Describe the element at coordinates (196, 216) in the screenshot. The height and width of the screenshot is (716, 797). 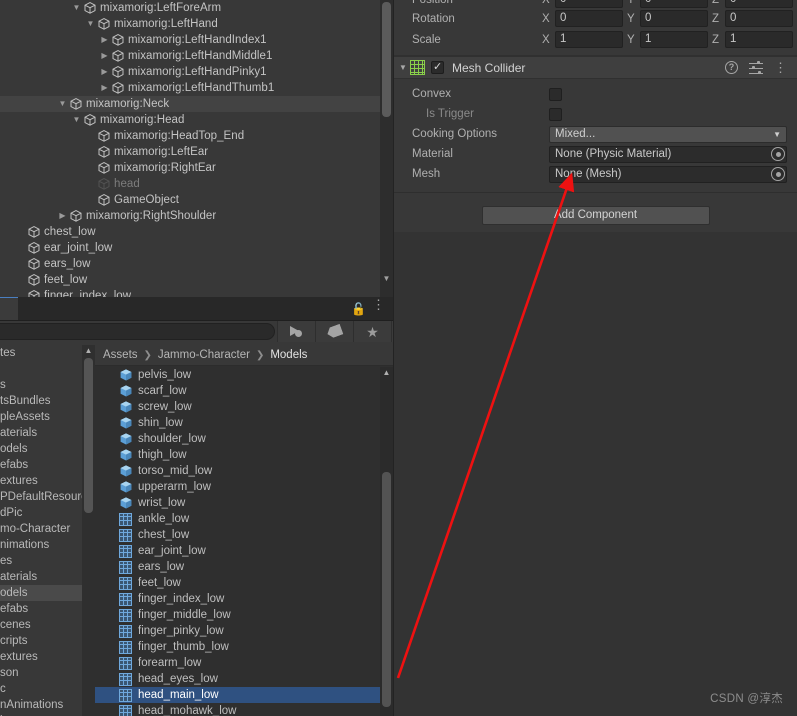
I see `hierarchy-item: ▶ mixamorig:RightShoulder` at that location.